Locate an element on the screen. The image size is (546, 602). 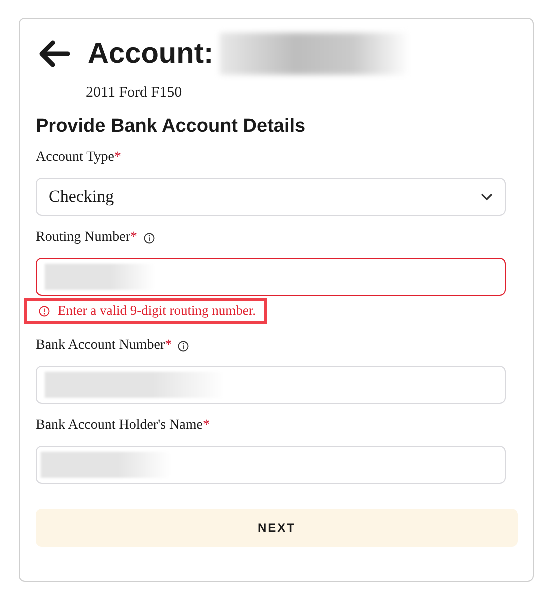
field-label: Bank Account Number* is located at coordinates (104, 346).